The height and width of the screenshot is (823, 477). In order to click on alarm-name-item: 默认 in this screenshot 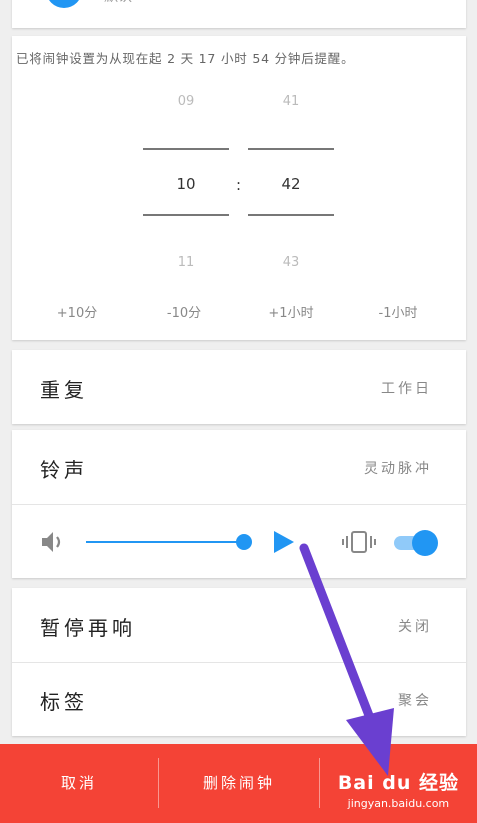, I will do `click(239, 14)`.